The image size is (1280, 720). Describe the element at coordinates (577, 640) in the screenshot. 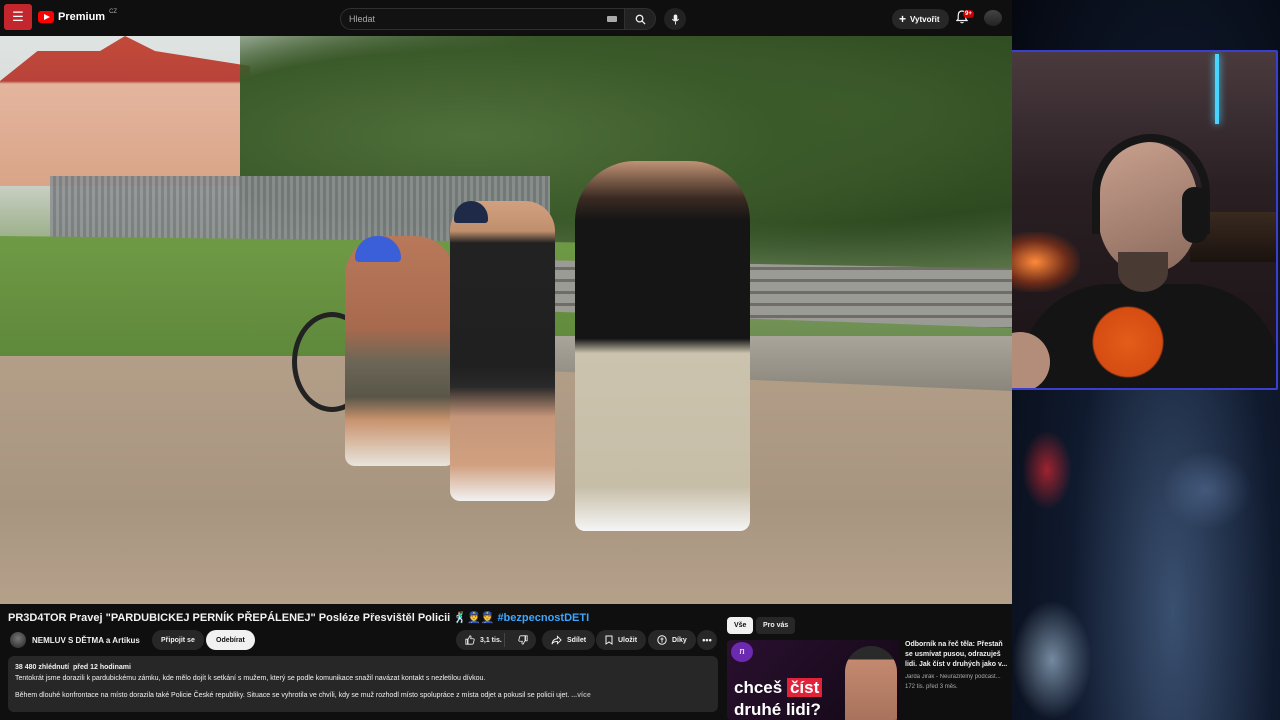

I see `share-label: Sdílet` at that location.